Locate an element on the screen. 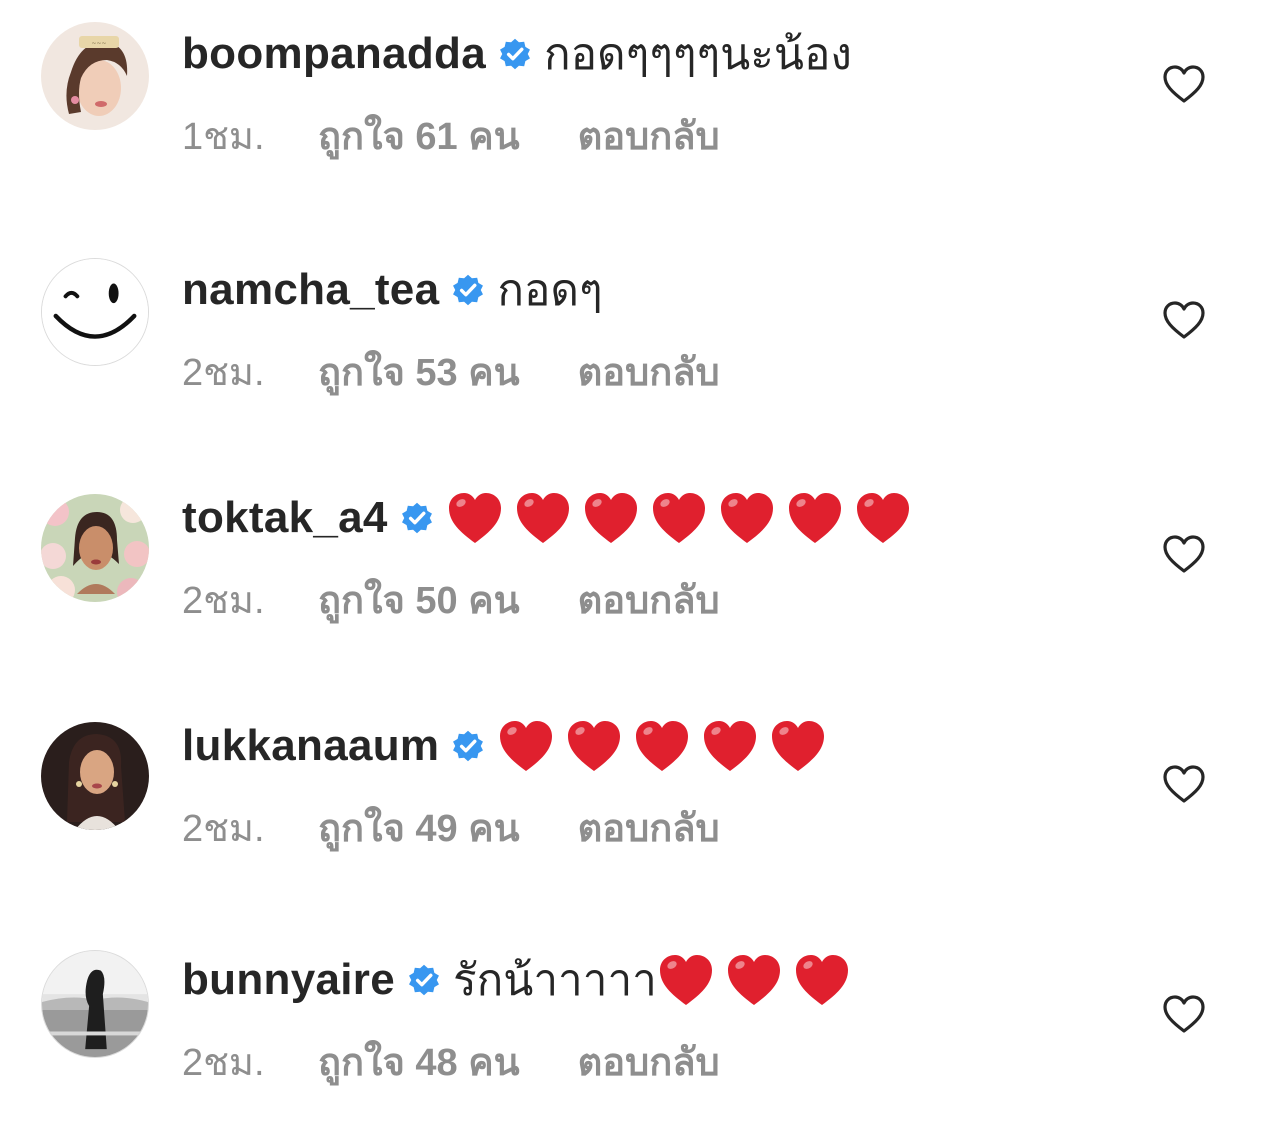 This screenshot has width=1280, height=1128. comment-time: 1ชม. is located at coordinates (223, 136).